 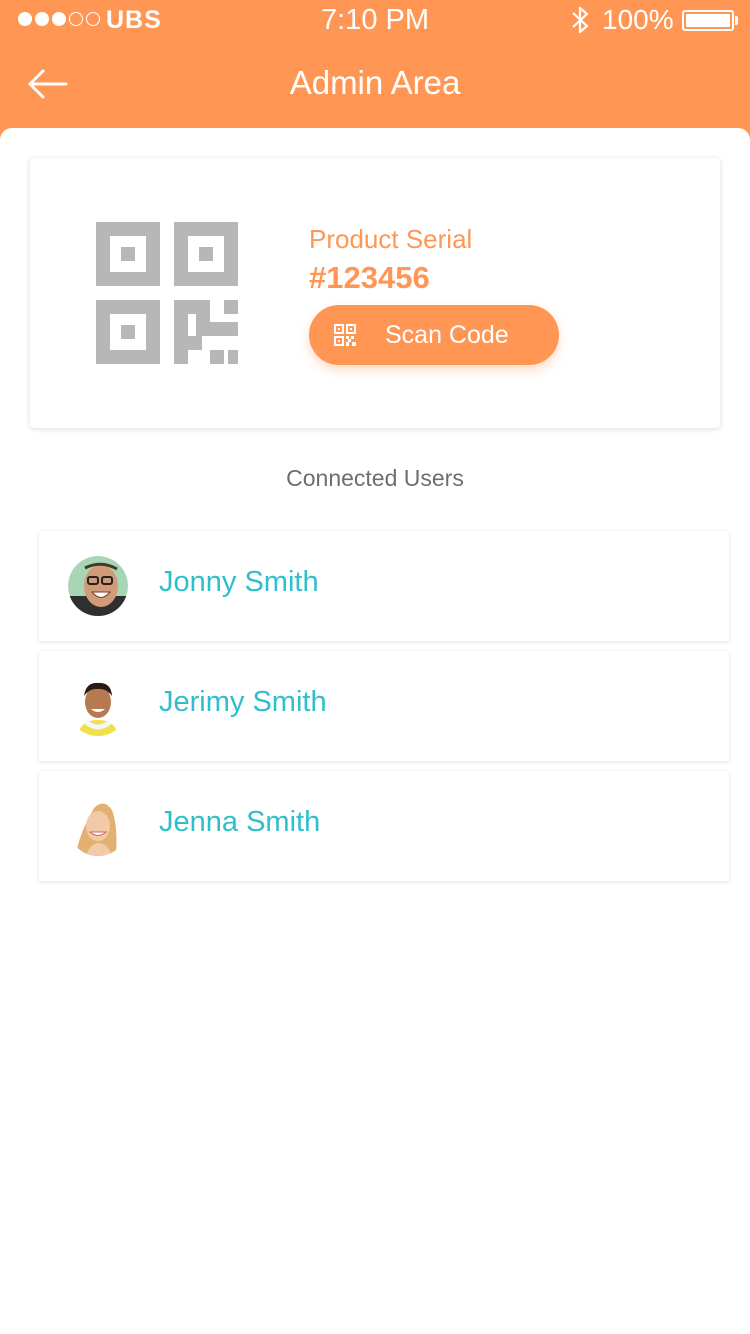 What do you see at coordinates (384, 706) in the screenshot?
I see `user-row-jerimy-smith: Jerimy Smith` at bounding box center [384, 706].